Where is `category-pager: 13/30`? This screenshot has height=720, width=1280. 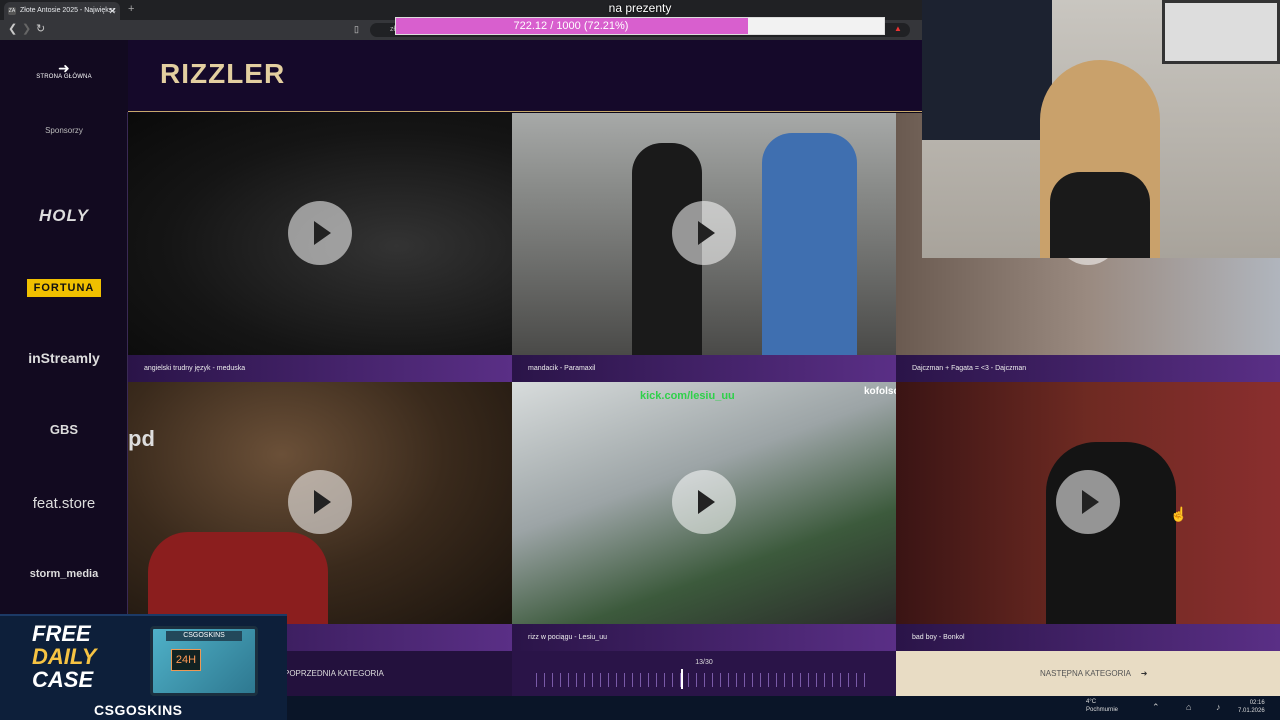 category-pager: 13/30 is located at coordinates (704, 673).